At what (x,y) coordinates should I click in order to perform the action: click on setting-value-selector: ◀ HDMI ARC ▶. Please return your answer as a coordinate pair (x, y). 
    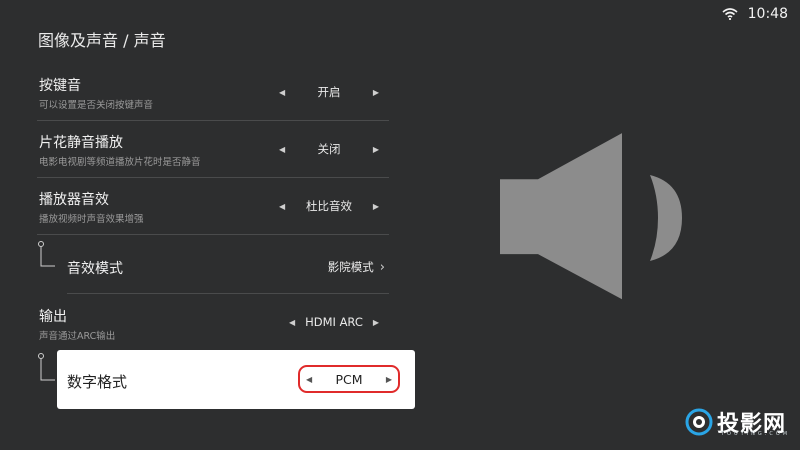
    Looking at the image, I should click on (334, 322).